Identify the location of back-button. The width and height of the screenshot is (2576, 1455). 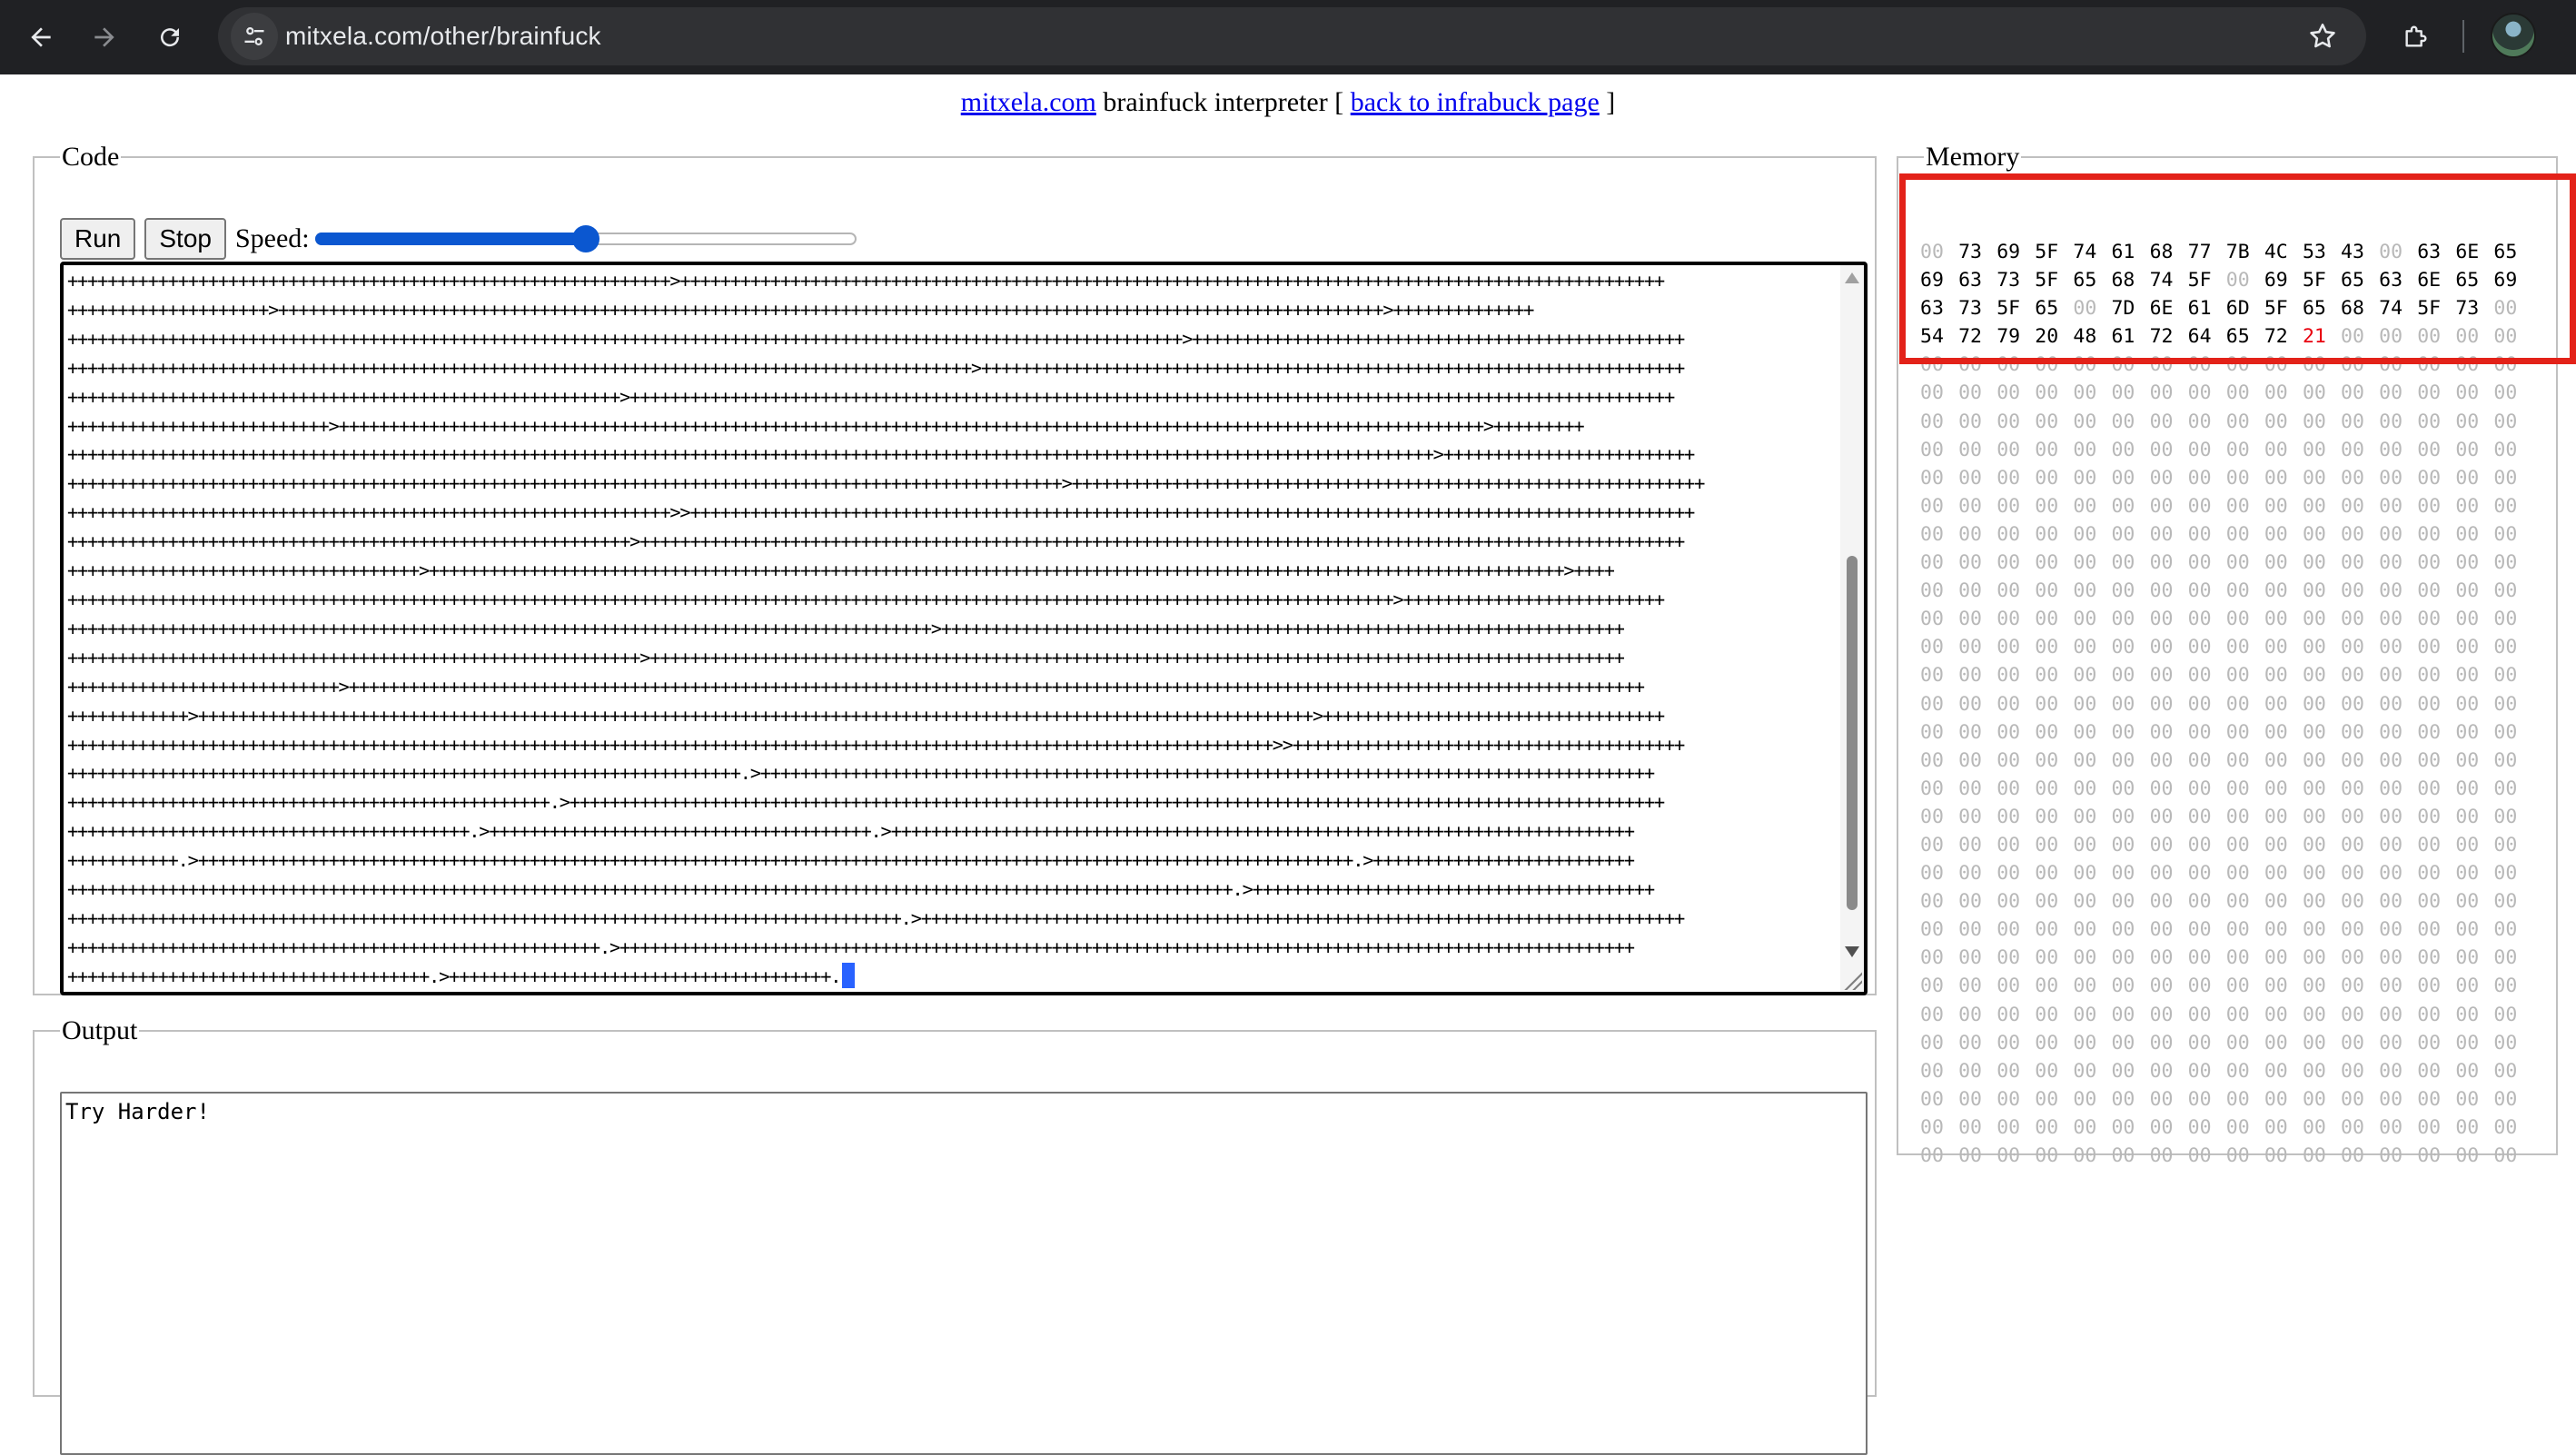
(41, 38).